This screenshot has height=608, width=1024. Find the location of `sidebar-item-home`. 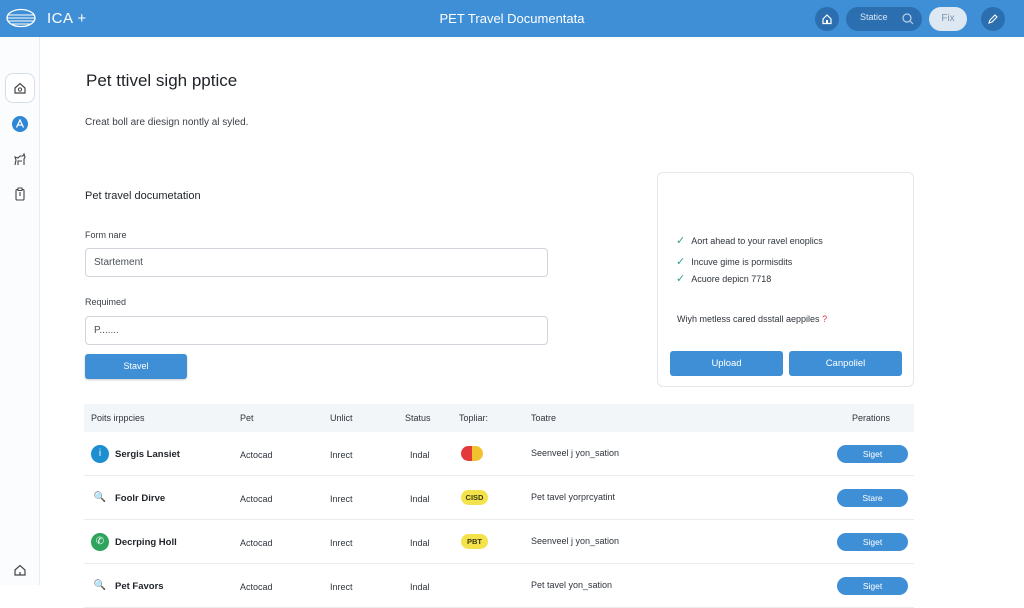

sidebar-item-home is located at coordinates (20, 88).